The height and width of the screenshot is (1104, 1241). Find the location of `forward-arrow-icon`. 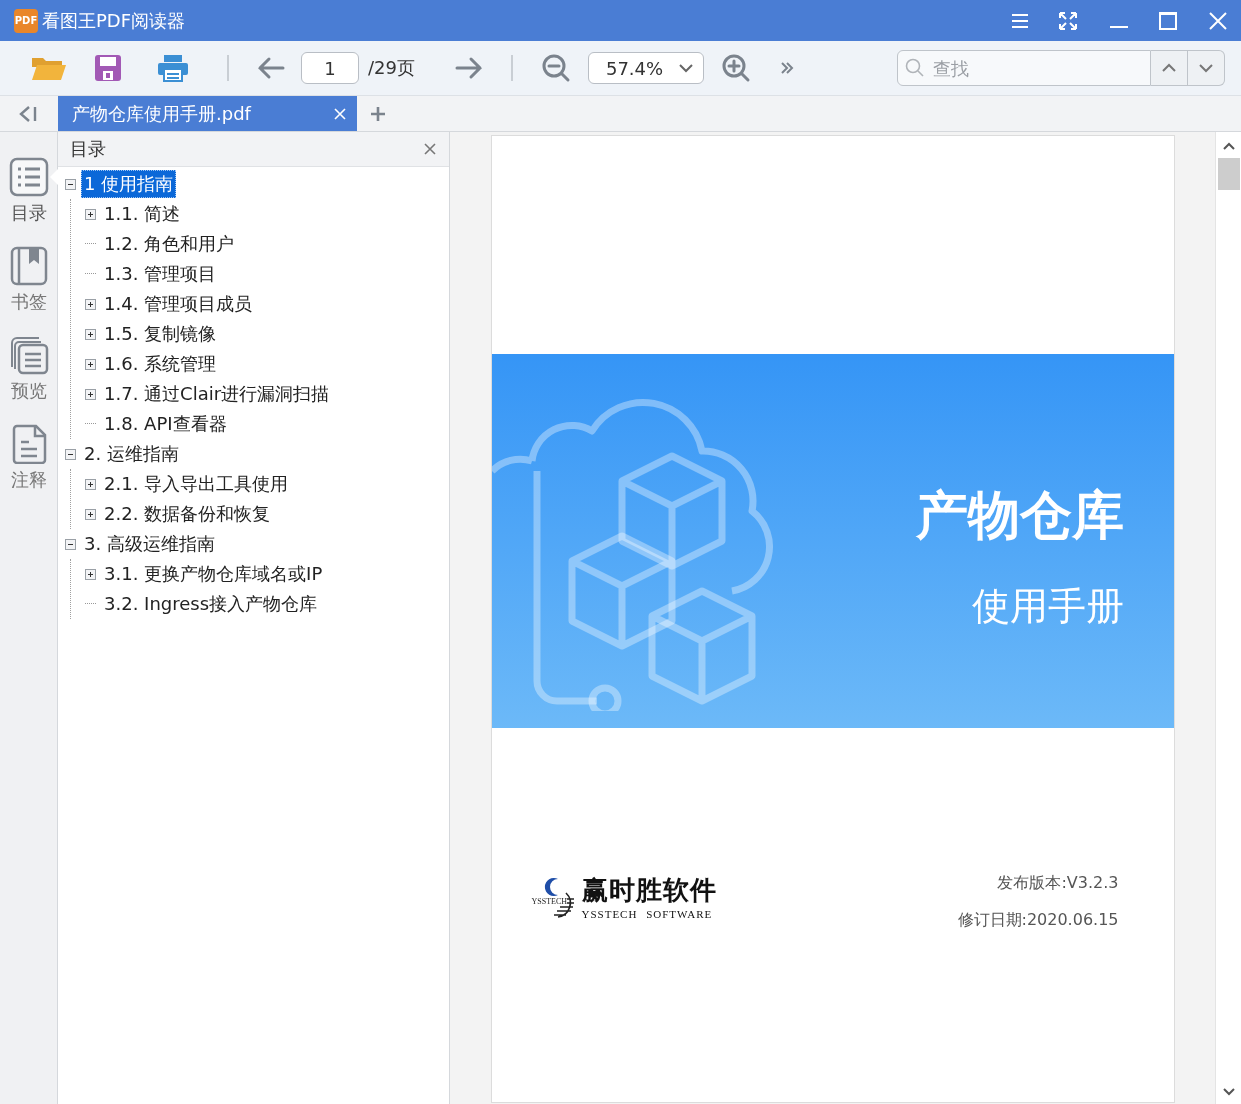

forward-arrow-icon is located at coordinates (468, 68).